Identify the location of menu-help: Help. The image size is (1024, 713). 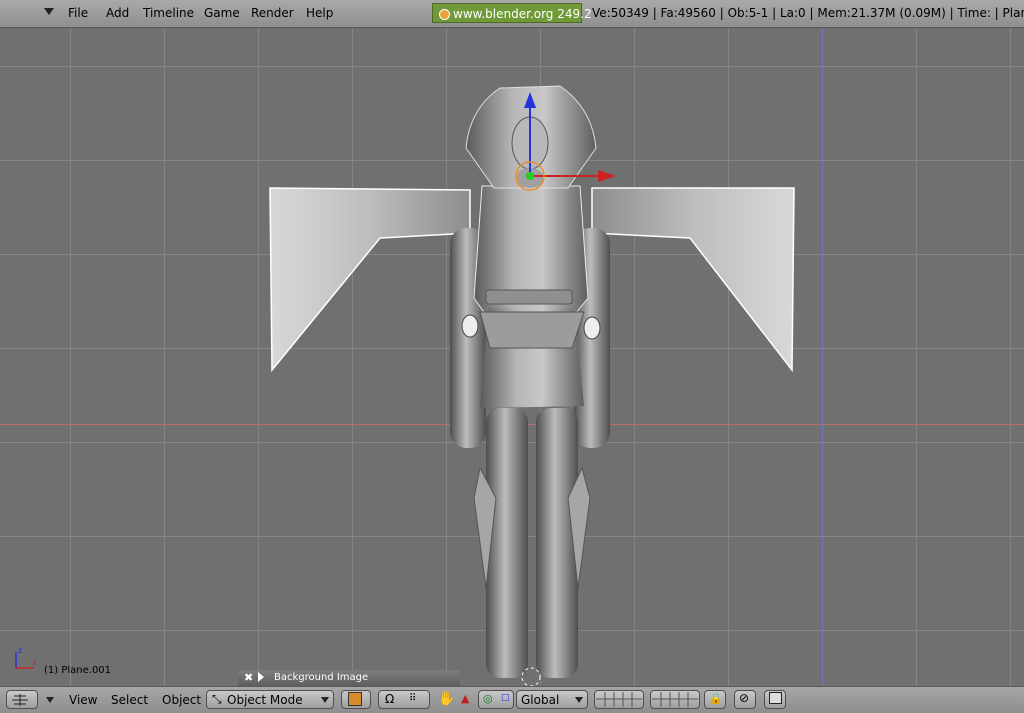
(319, 13).